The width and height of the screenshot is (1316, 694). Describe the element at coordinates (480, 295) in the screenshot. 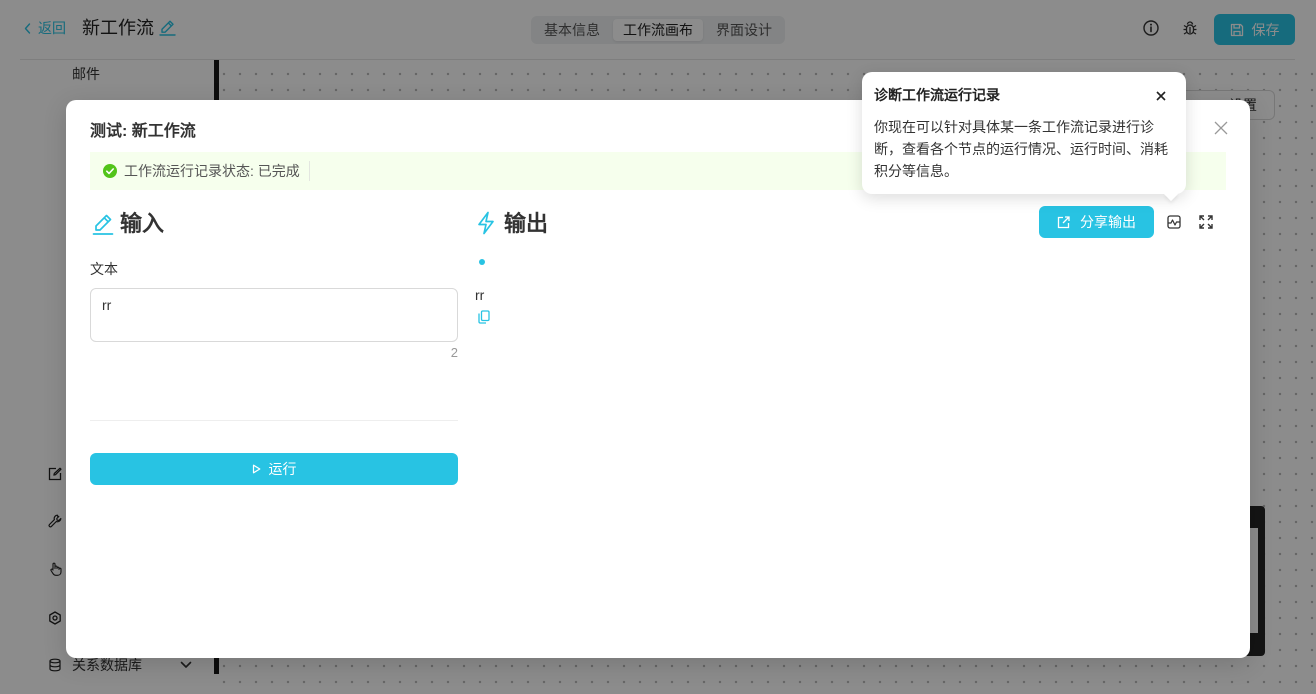

I see `output-value: rr` at that location.